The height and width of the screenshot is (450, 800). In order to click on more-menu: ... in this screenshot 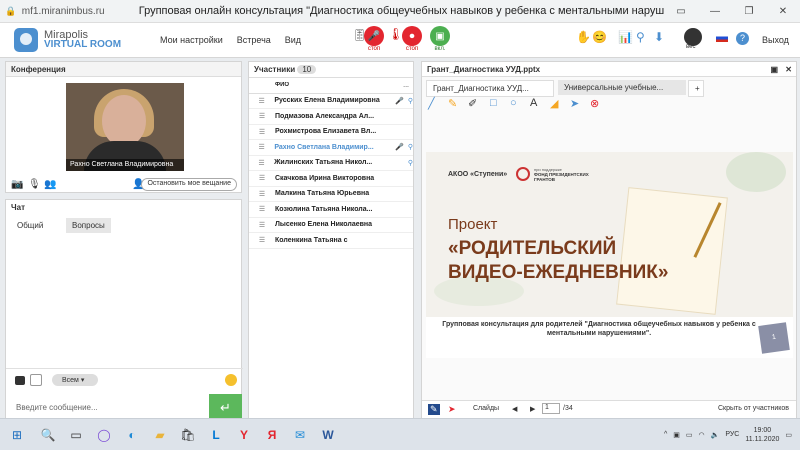, I will do `click(406, 85)`.